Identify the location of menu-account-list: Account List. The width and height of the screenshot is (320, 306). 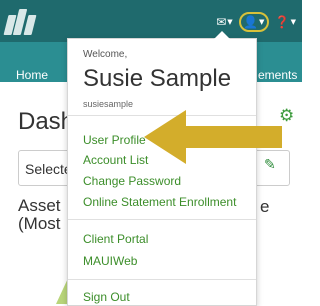
(115, 160).